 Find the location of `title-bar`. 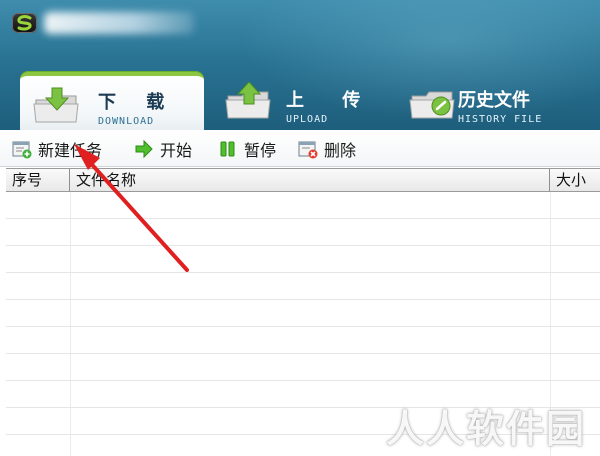

title-bar is located at coordinates (300, 20).